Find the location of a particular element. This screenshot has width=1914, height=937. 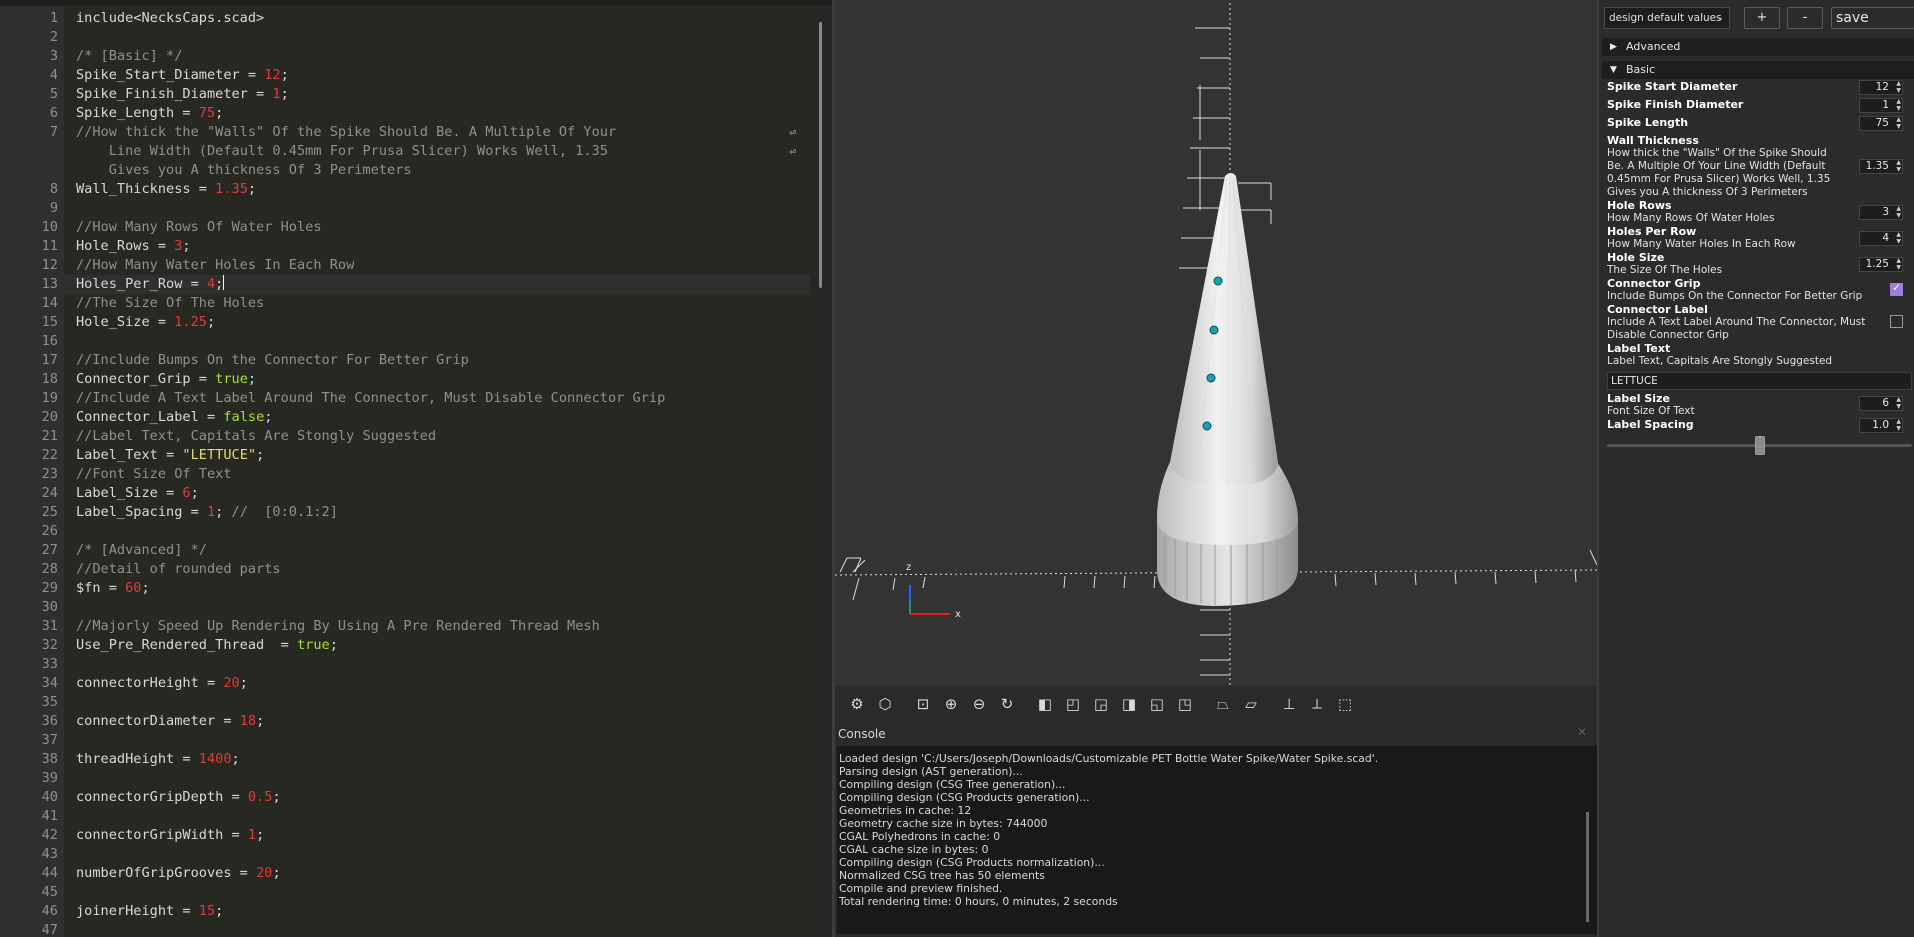

code-line: 9 is located at coordinates (405, 208).